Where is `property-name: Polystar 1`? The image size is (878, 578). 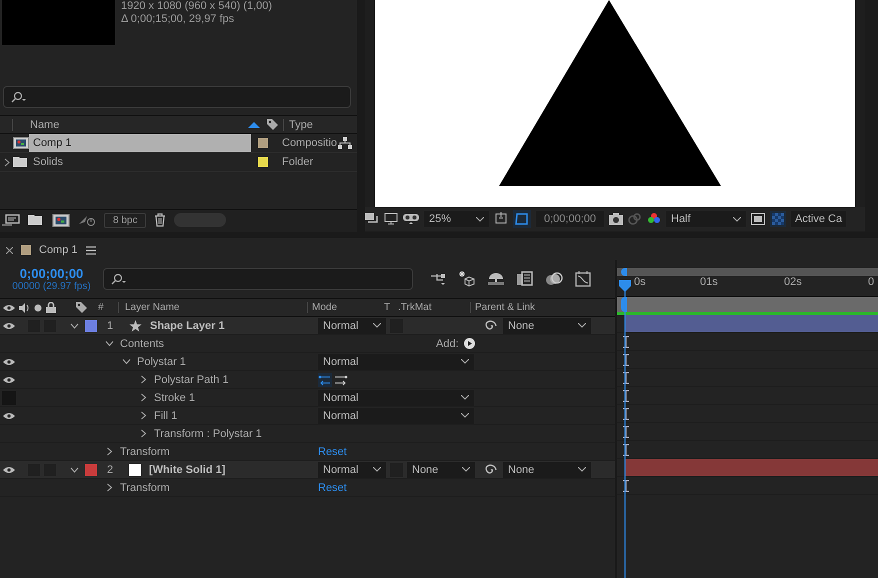 property-name: Polystar 1 is located at coordinates (161, 362).